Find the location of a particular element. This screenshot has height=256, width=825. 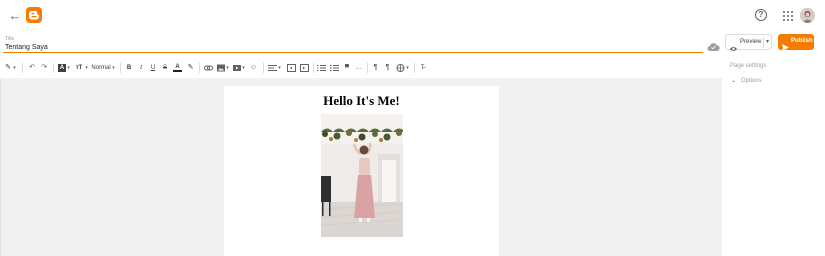

language-icon is located at coordinates (400, 68).